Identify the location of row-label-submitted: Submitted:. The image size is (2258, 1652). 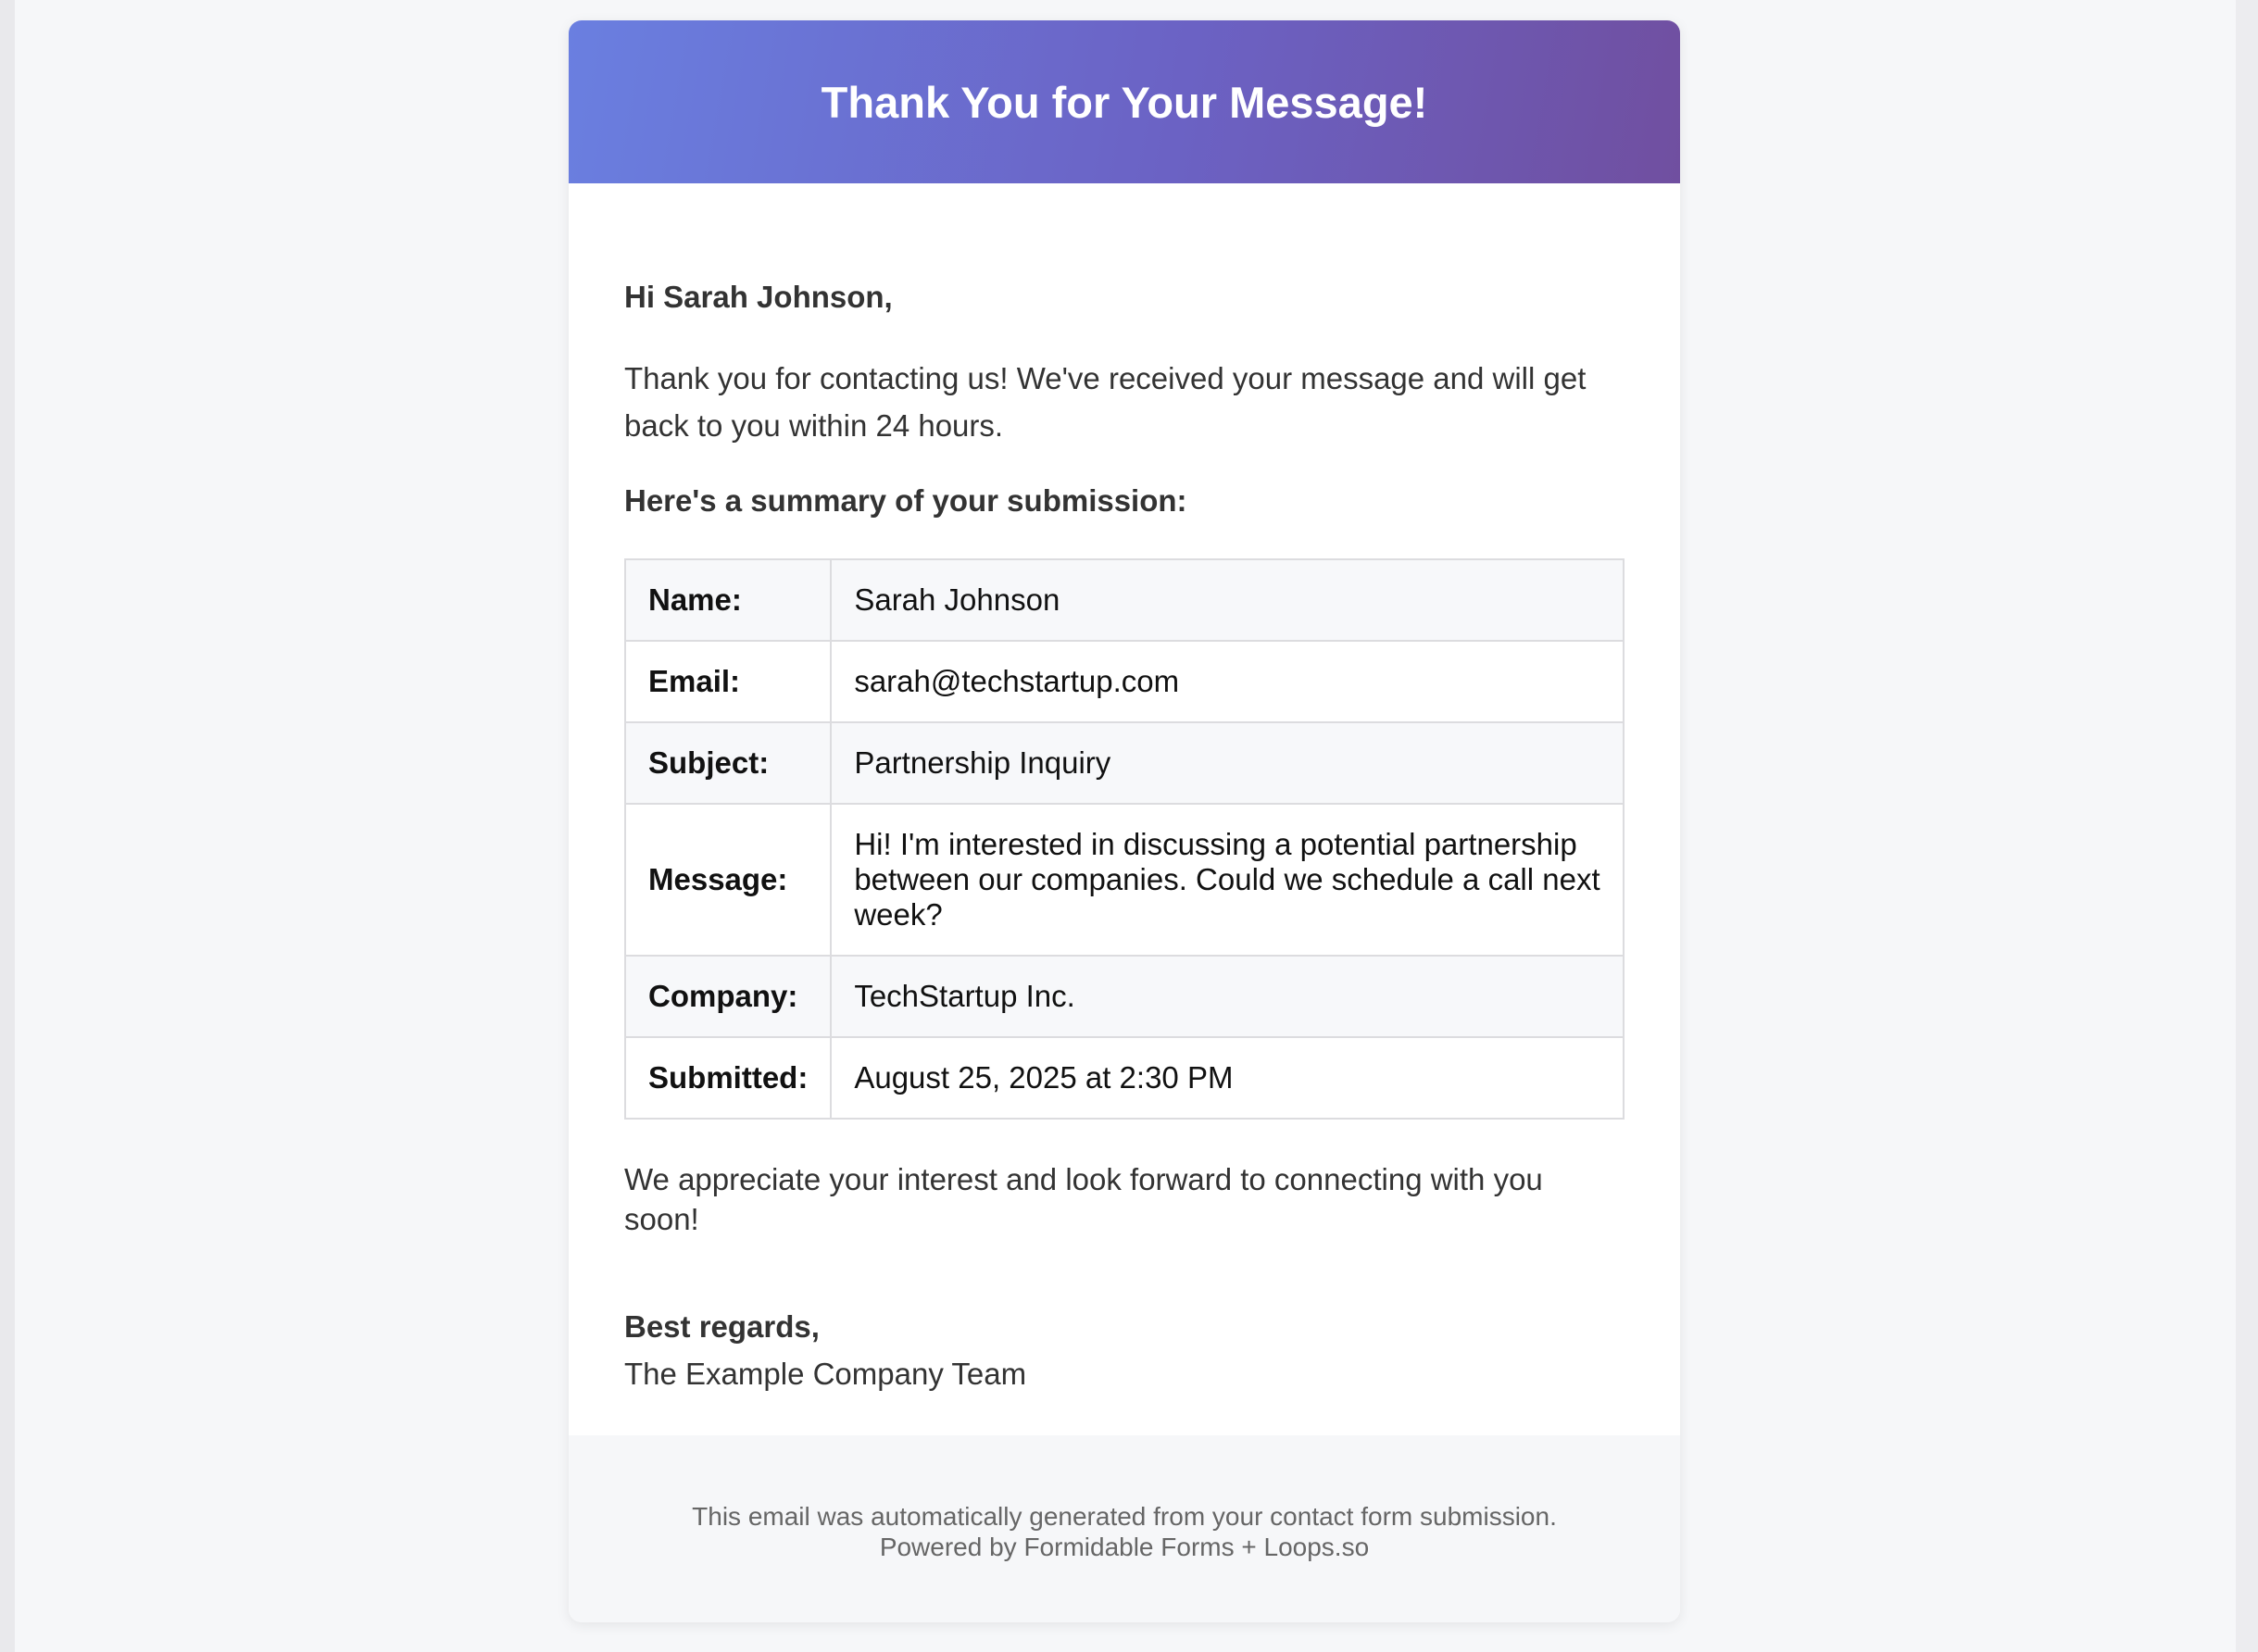
(728, 1077).